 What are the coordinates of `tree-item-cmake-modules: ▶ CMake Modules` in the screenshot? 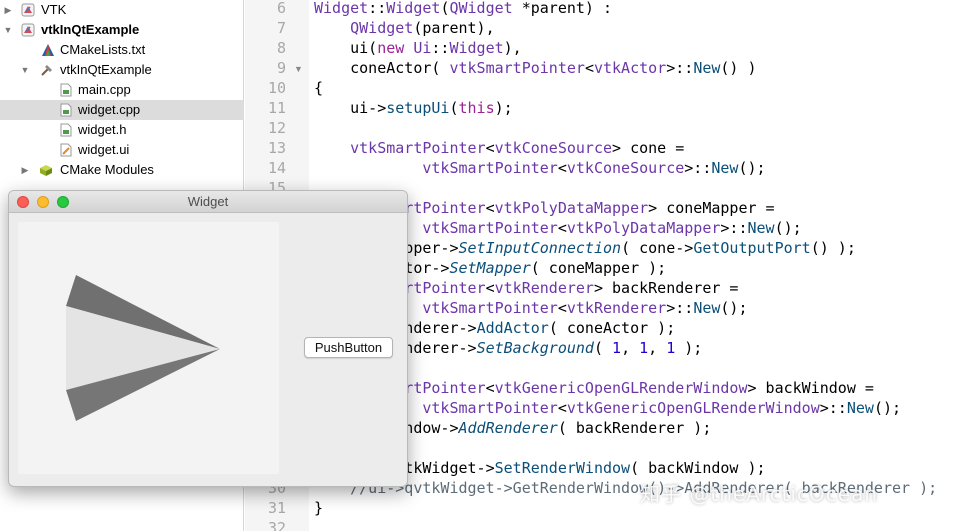 It's located at (122, 170).